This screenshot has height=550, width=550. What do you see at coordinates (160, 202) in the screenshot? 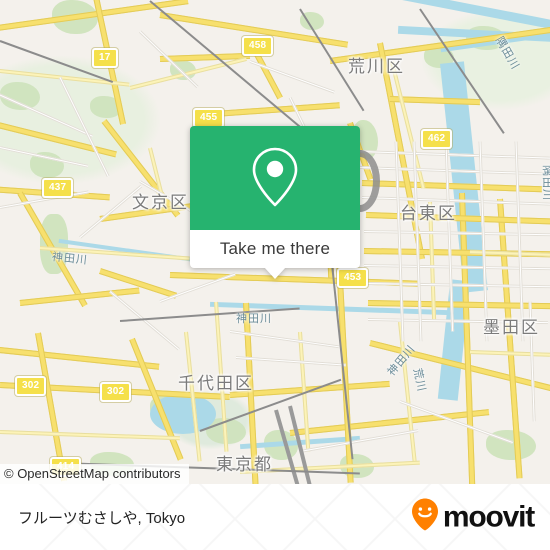
I see `ward-label-bunkyo: 文京区` at bounding box center [160, 202].